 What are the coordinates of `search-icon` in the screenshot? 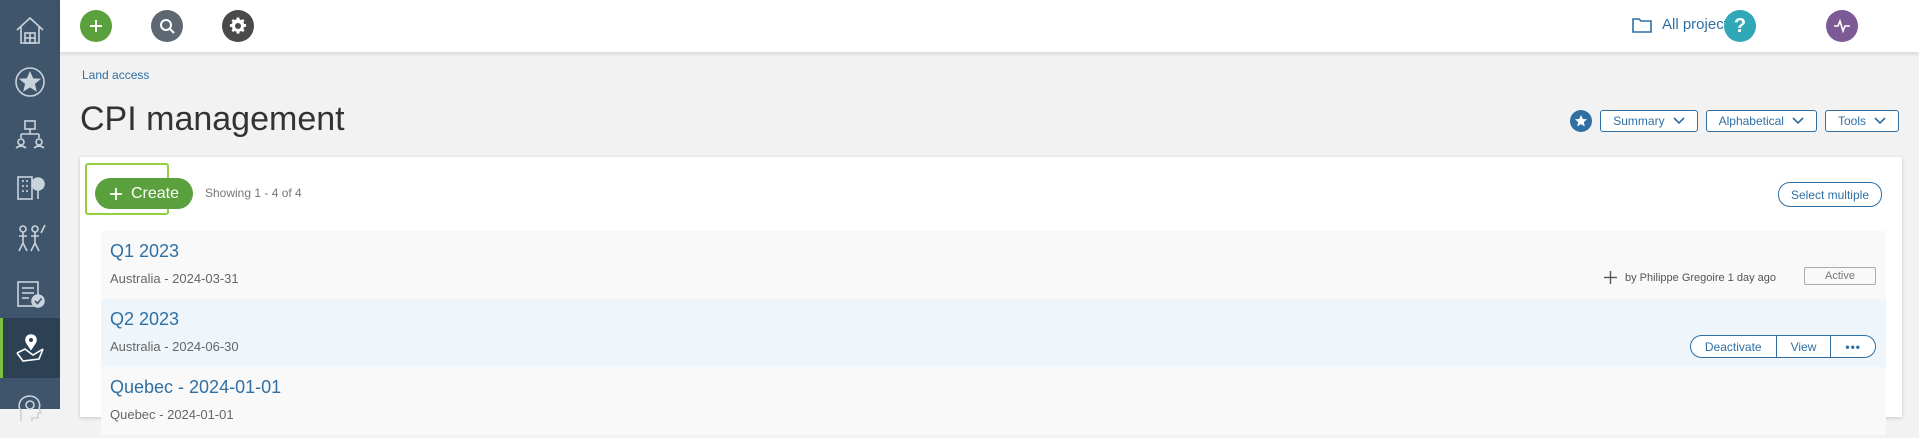 It's located at (167, 26).